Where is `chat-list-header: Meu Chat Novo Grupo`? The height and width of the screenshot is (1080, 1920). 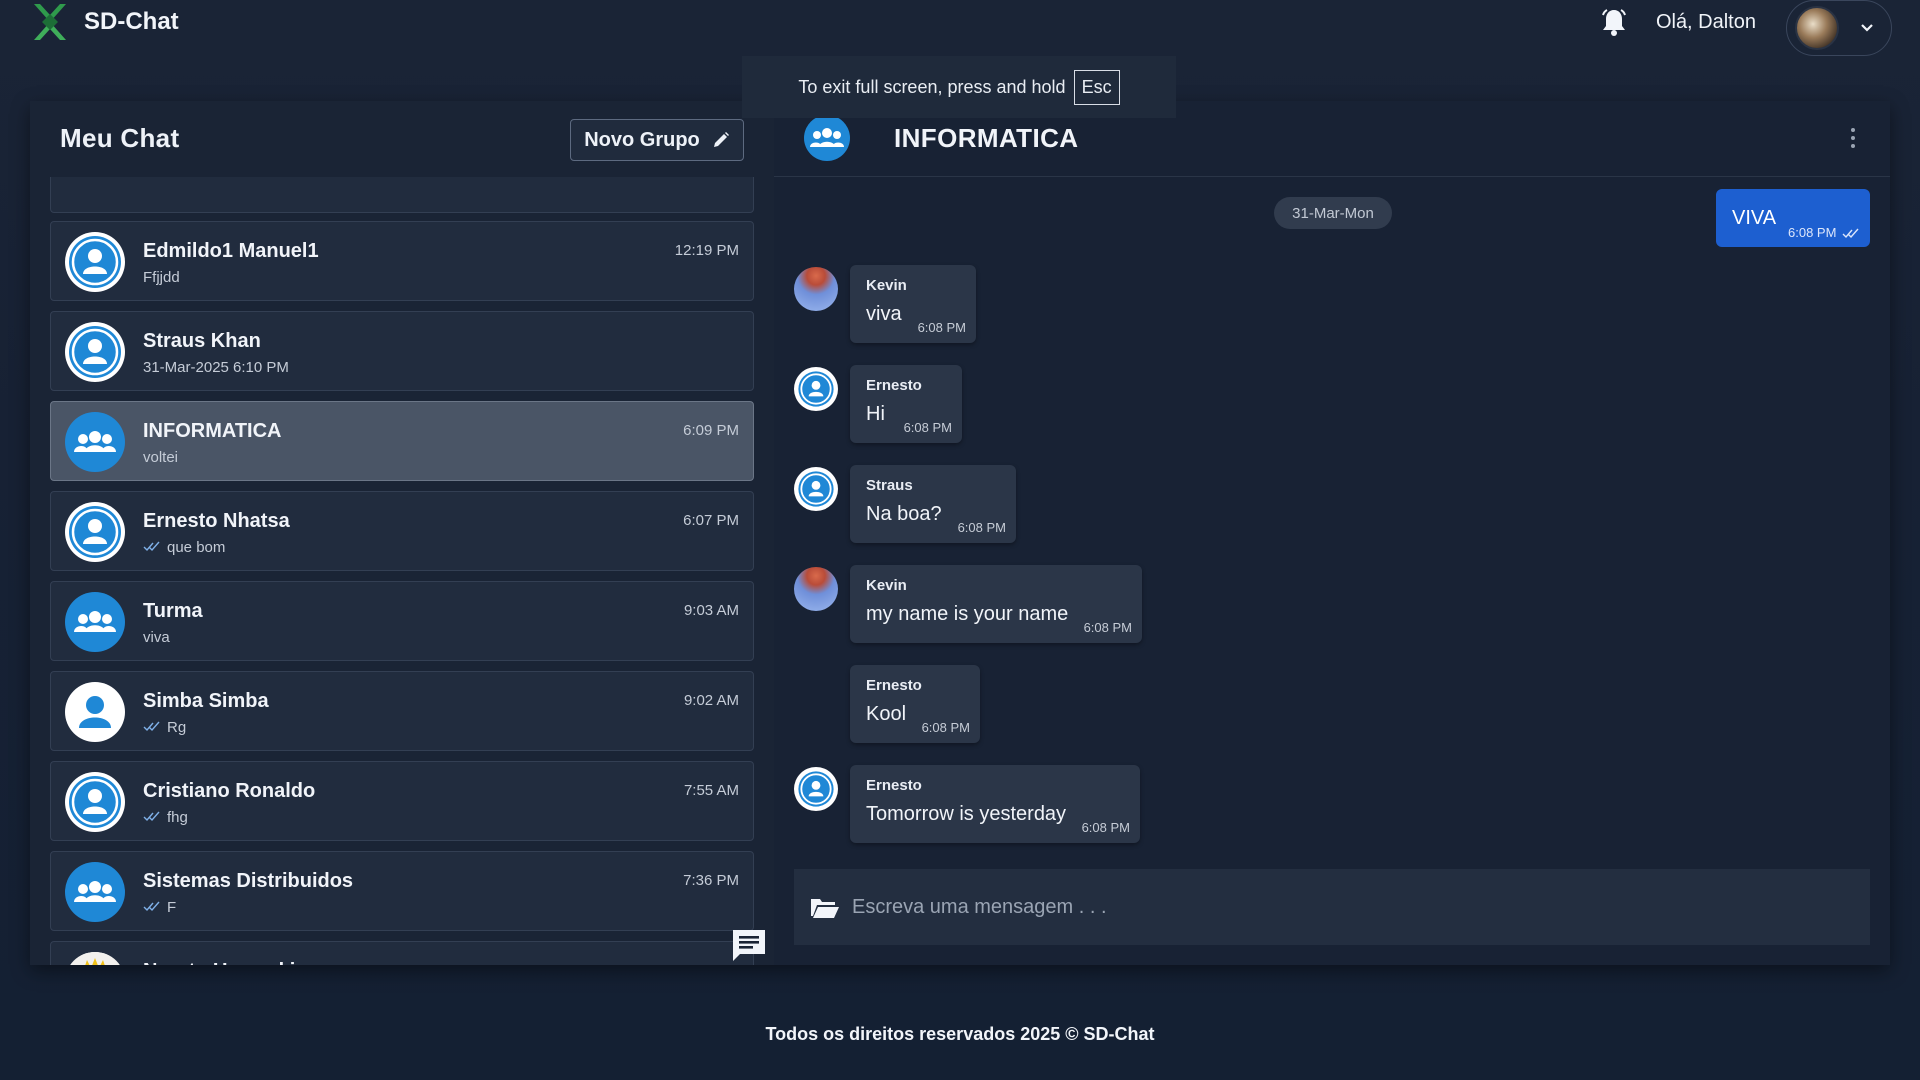
chat-list-header: Meu Chat Novo Grupo is located at coordinates (402, 139).